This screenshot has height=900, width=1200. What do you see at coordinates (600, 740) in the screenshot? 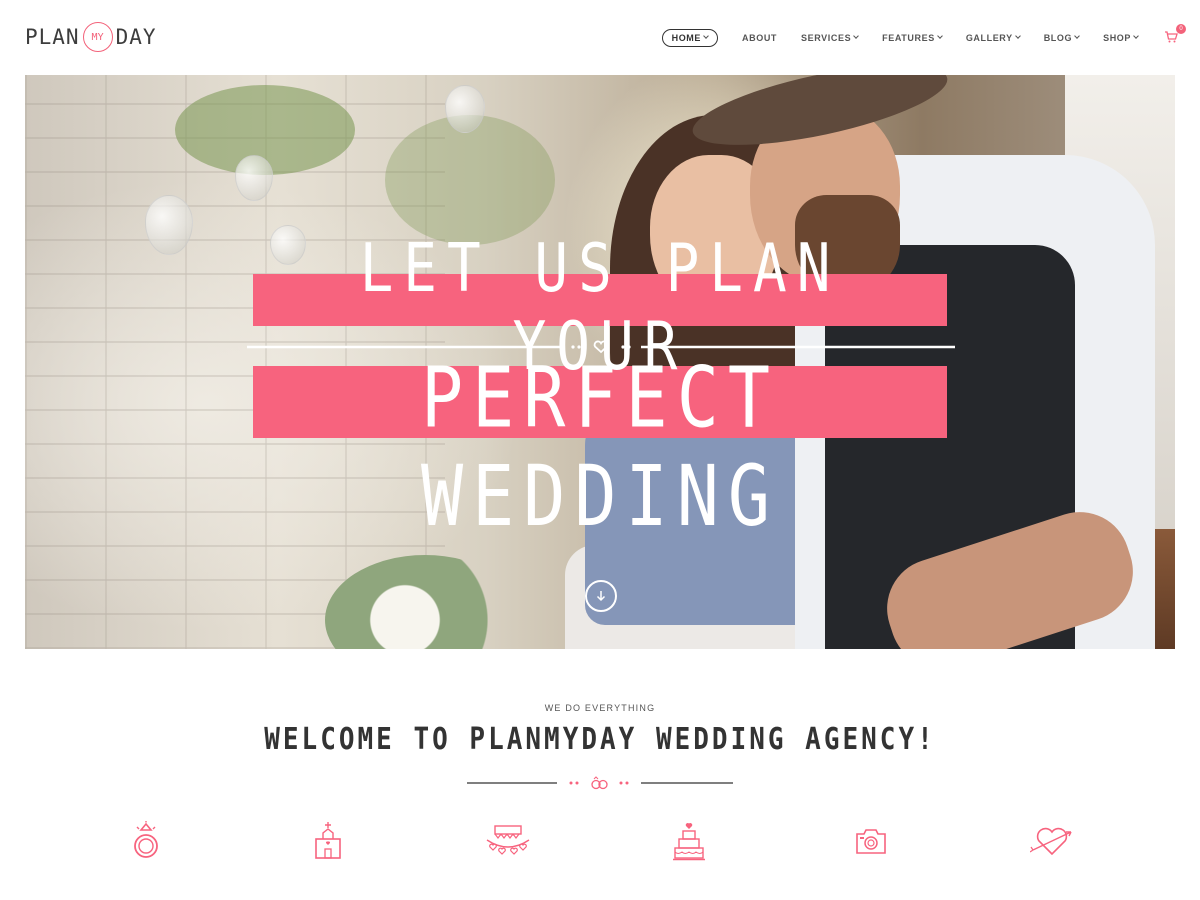
I see `section-title: WELCOME TO PLANMYDAY WEDDING AGENCY!` at bounding box center [600, 740].